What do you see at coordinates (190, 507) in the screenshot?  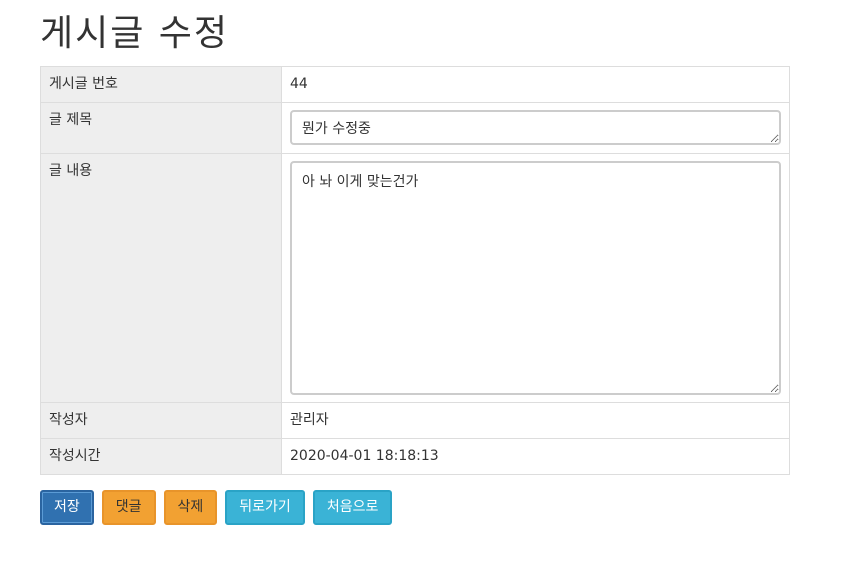 I see `delete-button: 삭제` at bounding box center [190, 507].